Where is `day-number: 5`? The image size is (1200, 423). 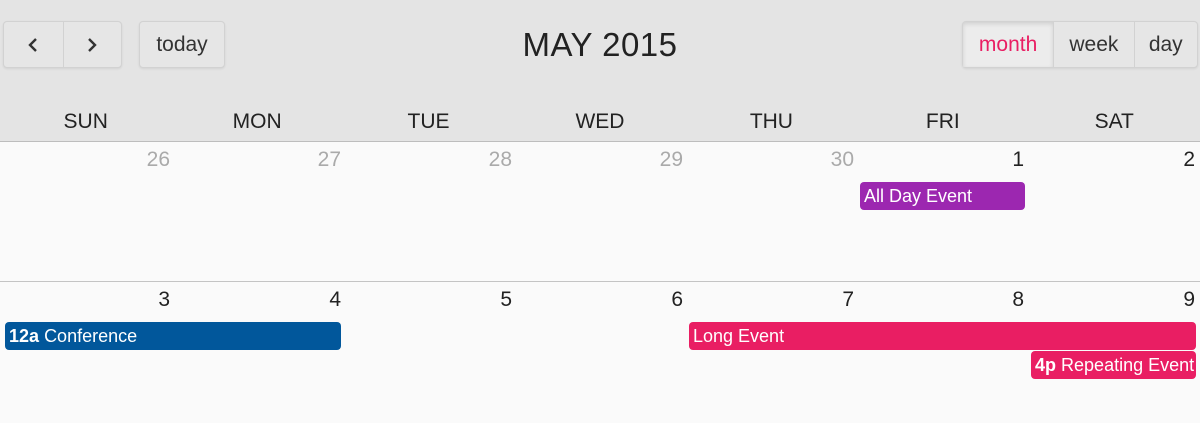 day-number: 5 is located at coordinates (492, 300).